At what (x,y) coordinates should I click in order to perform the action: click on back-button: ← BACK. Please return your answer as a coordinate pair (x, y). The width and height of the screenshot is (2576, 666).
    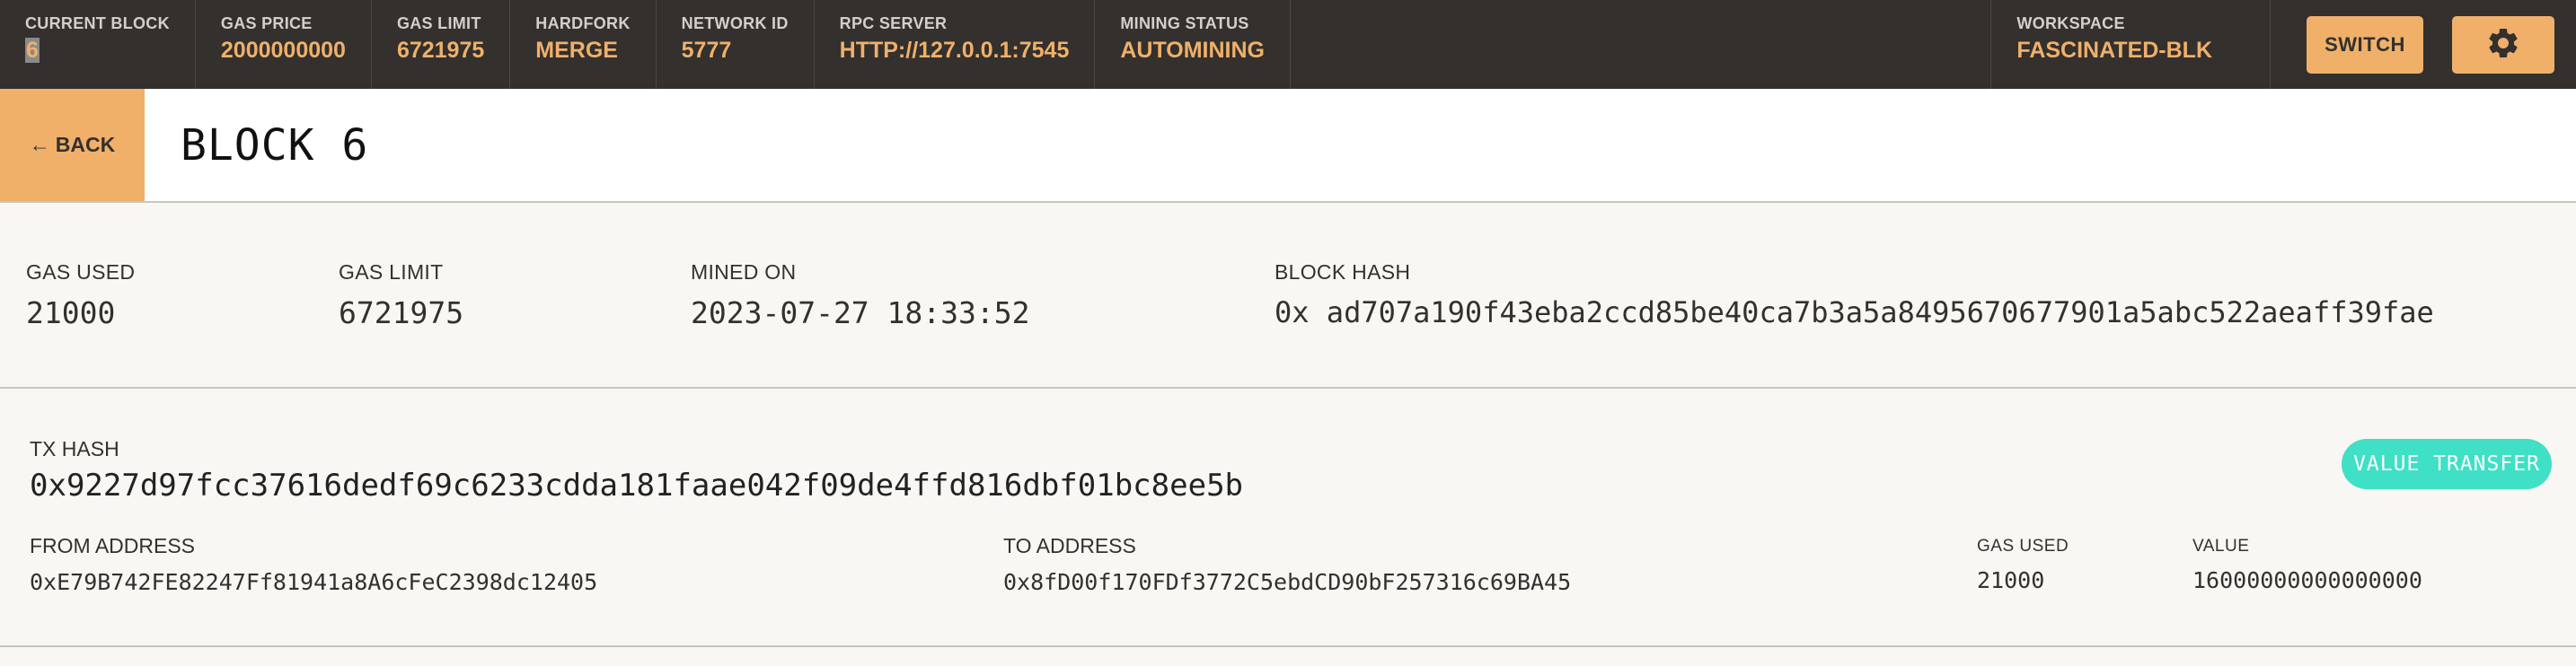
    Looking at the image, I should click on (72, 145).